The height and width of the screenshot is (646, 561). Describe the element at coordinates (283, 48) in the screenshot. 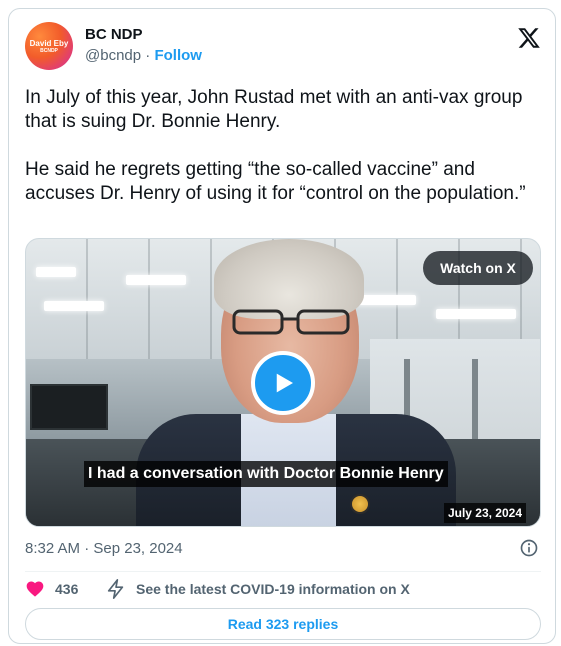

I see `tweet-header: David Eby BCNDP BC NDP @bcndp · Follow` at that location.